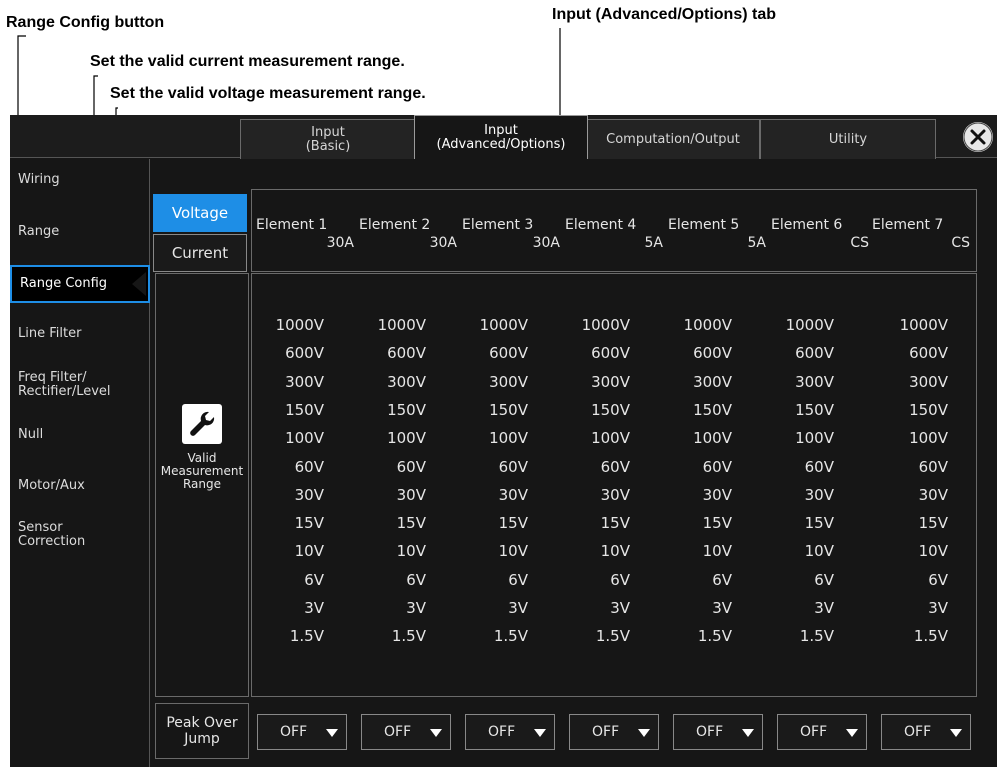  Describe the element at coordinates (848, 139) in the screenshot. I see `tab-utility: Utility` at that location.